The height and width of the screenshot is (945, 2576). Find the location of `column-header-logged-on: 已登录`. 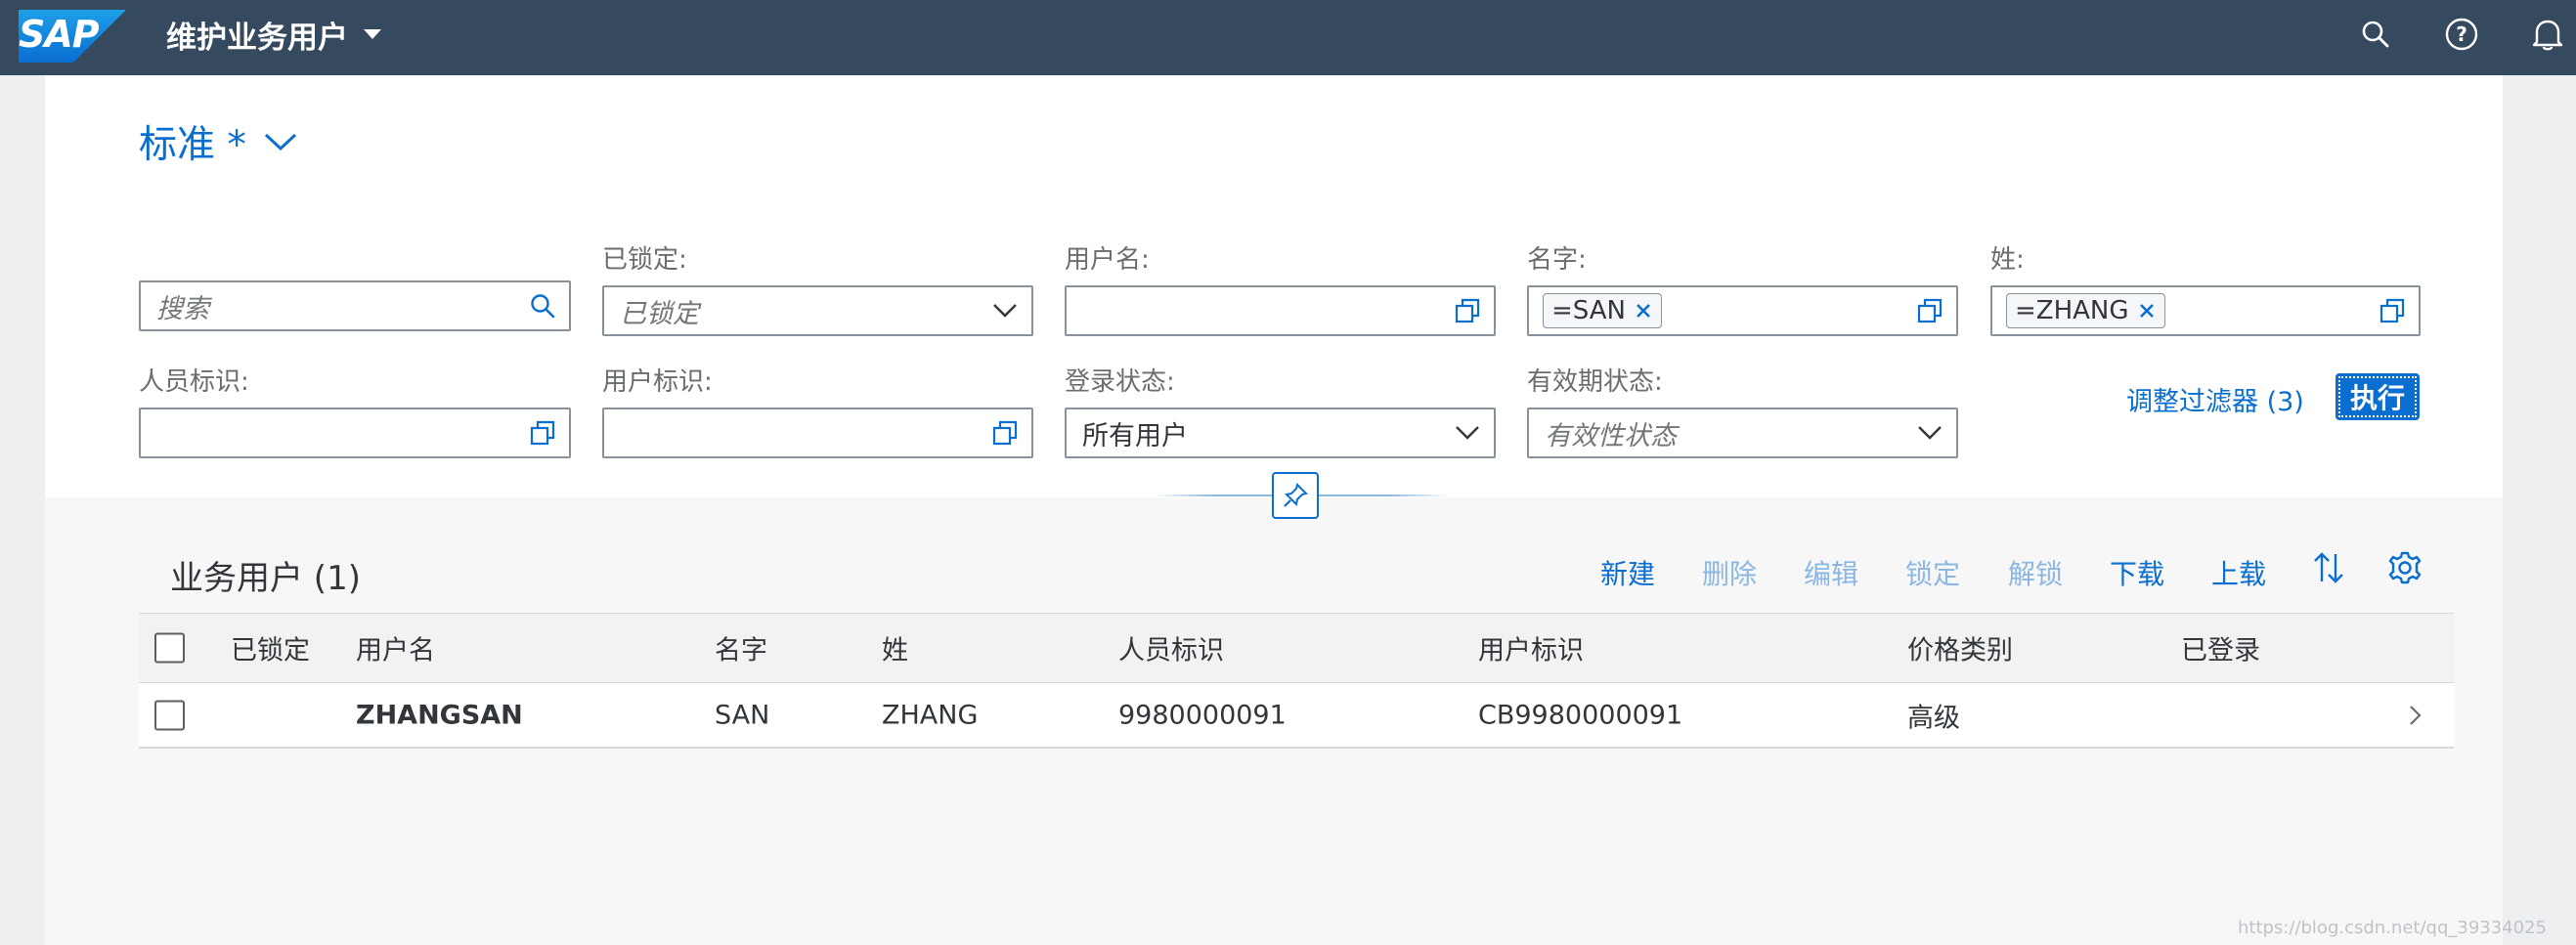

column-header-logged-on: 已登录 is located at coordinates (2220, 648).